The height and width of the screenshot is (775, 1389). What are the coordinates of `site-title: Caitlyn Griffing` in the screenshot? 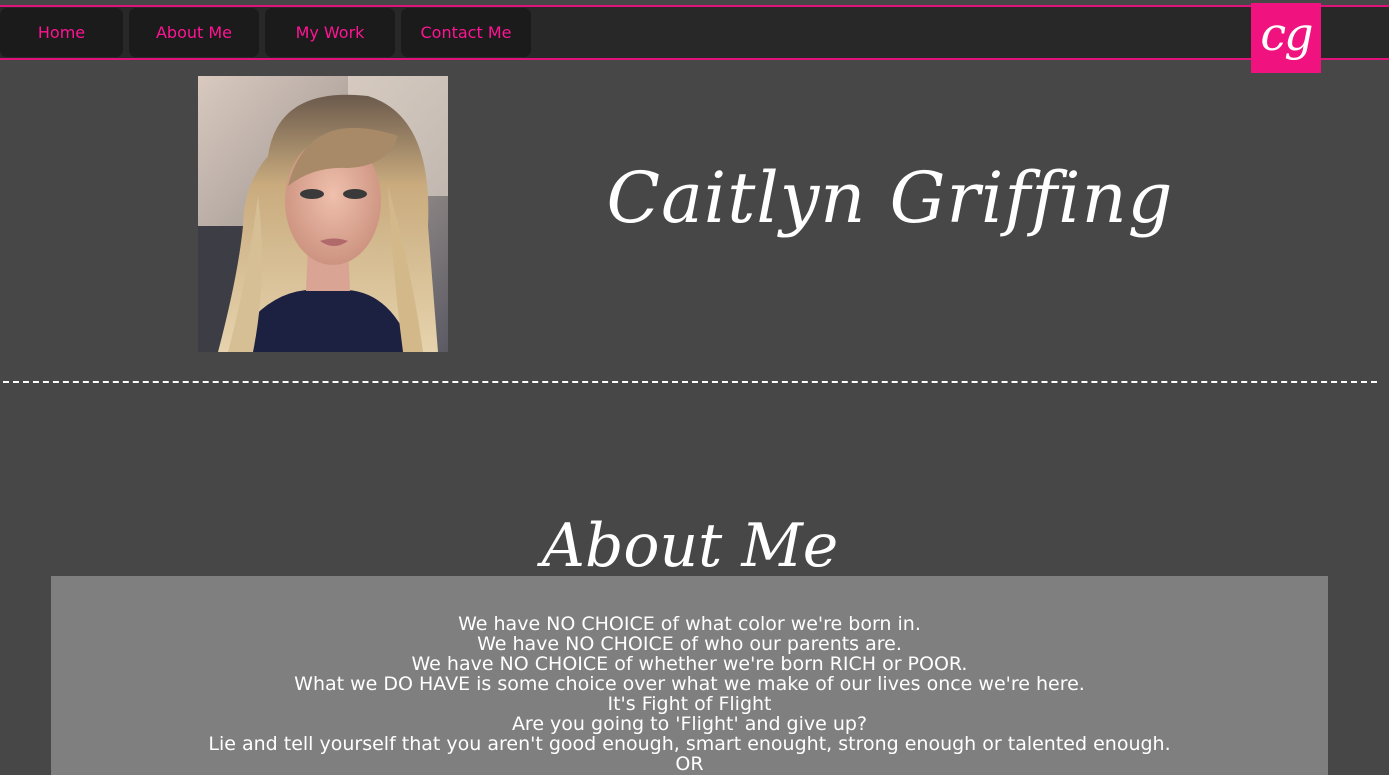 It's located at (890, 198).